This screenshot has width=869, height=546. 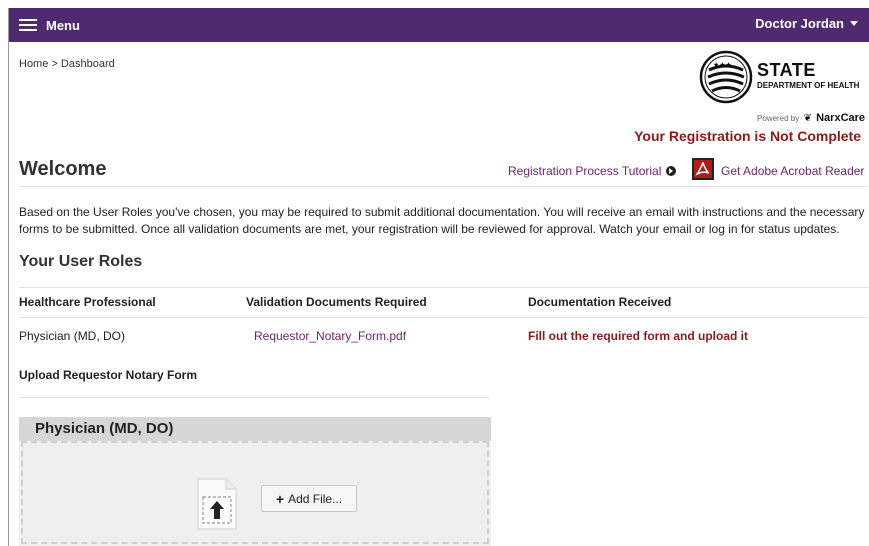 What do you see at coordinates (747, 136) in the screenshot?
I see `registration-incomplete-warning: Your Registration is Not Complete` at bounding box center [747, 136].